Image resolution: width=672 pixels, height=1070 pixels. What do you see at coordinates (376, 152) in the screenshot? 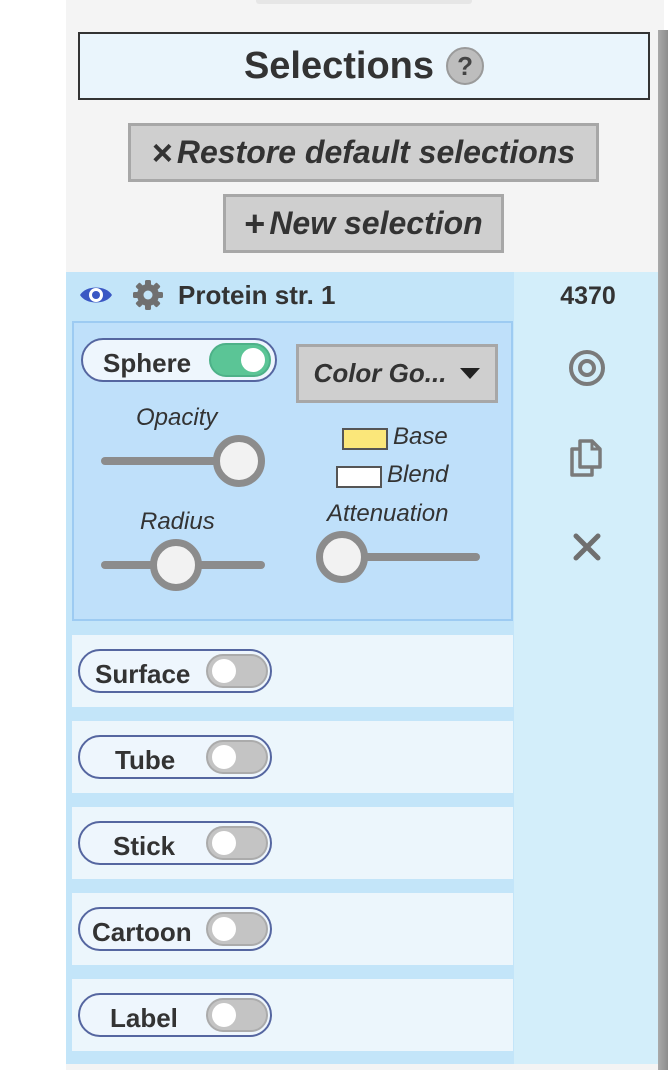
I see `restore-label: Restore default selections` at bounding box center [376, 152].